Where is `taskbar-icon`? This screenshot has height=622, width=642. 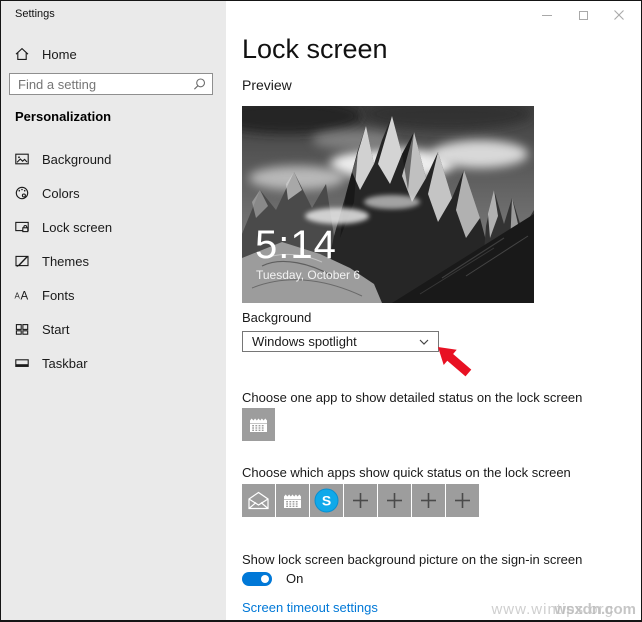 taskbar-icon is located at coordinates (22, 363).